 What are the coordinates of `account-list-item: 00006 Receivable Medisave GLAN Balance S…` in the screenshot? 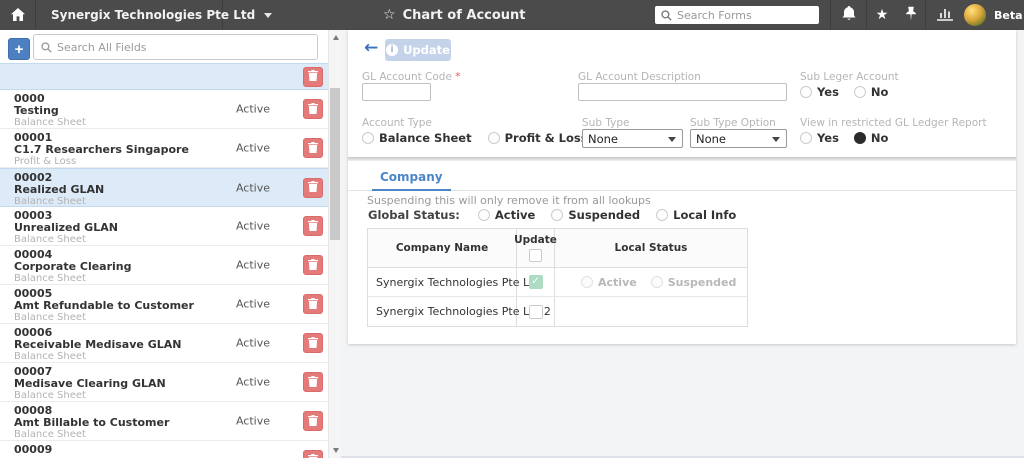 It's located at (164, 343).